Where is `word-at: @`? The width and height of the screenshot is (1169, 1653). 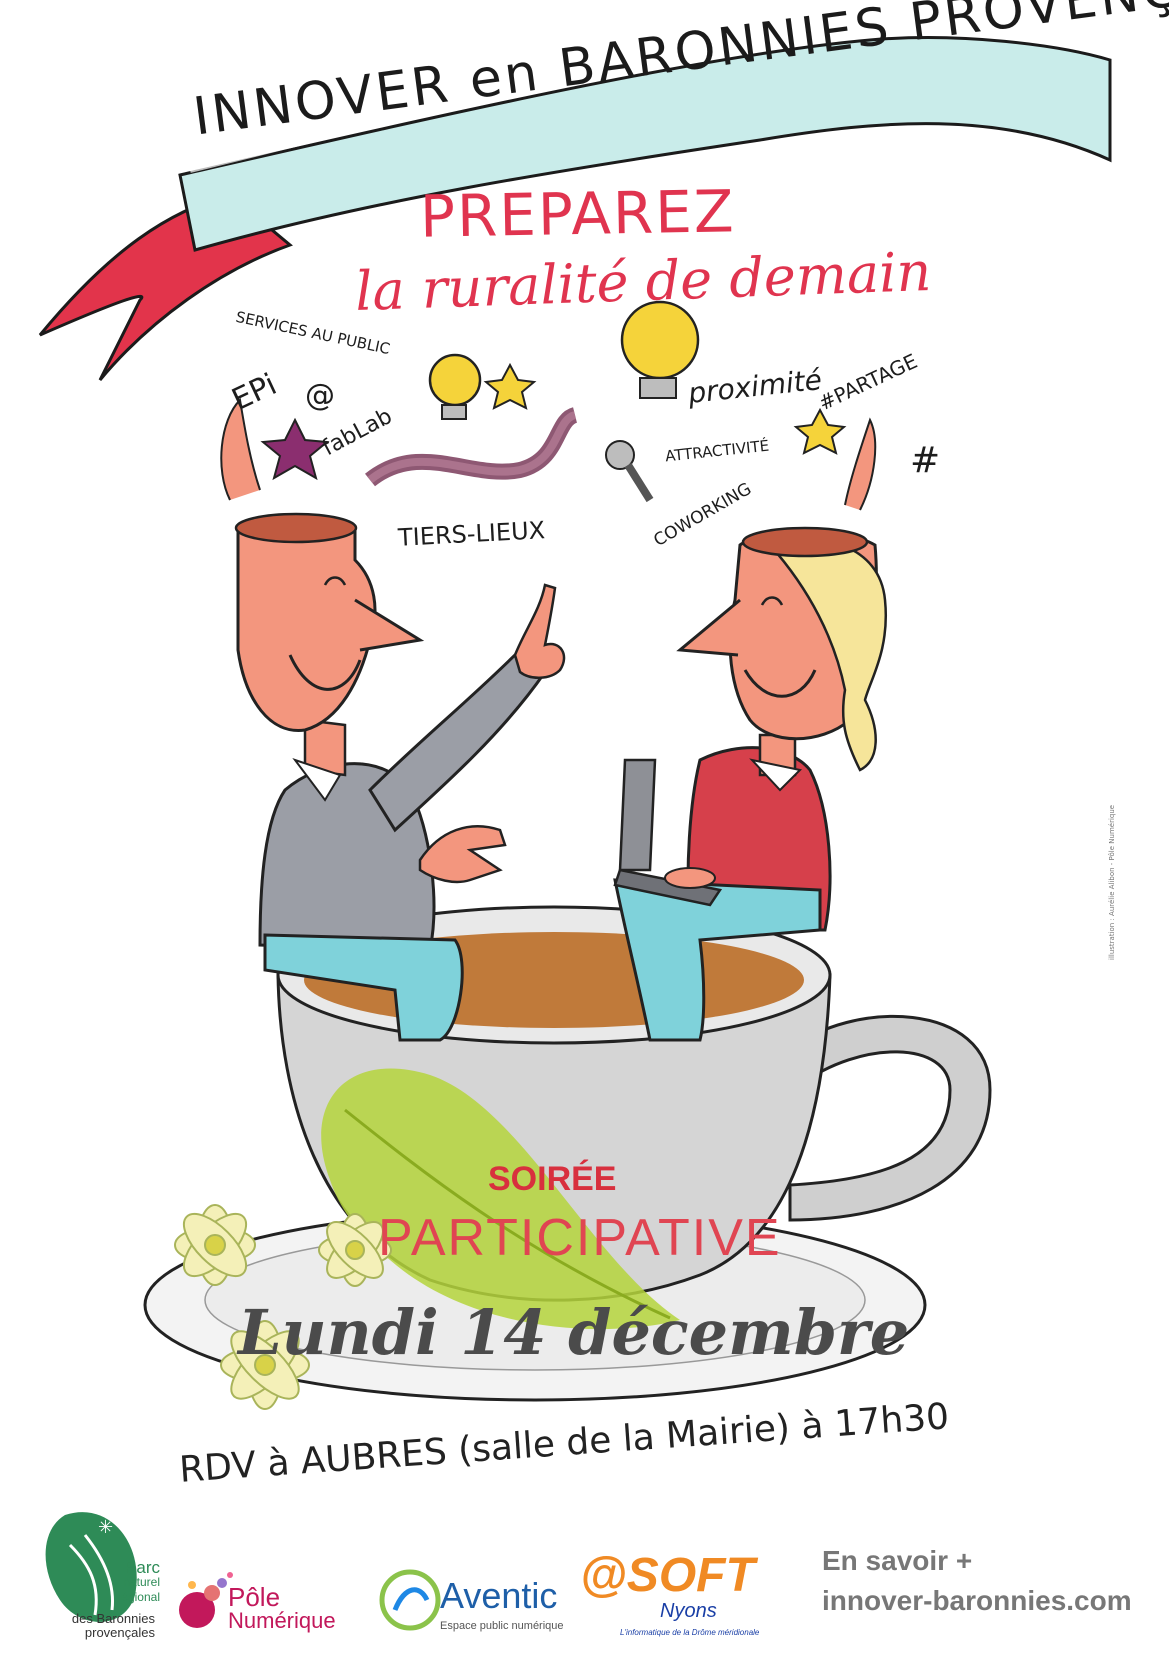 word-at: @ is located at coordinates (320, 395).